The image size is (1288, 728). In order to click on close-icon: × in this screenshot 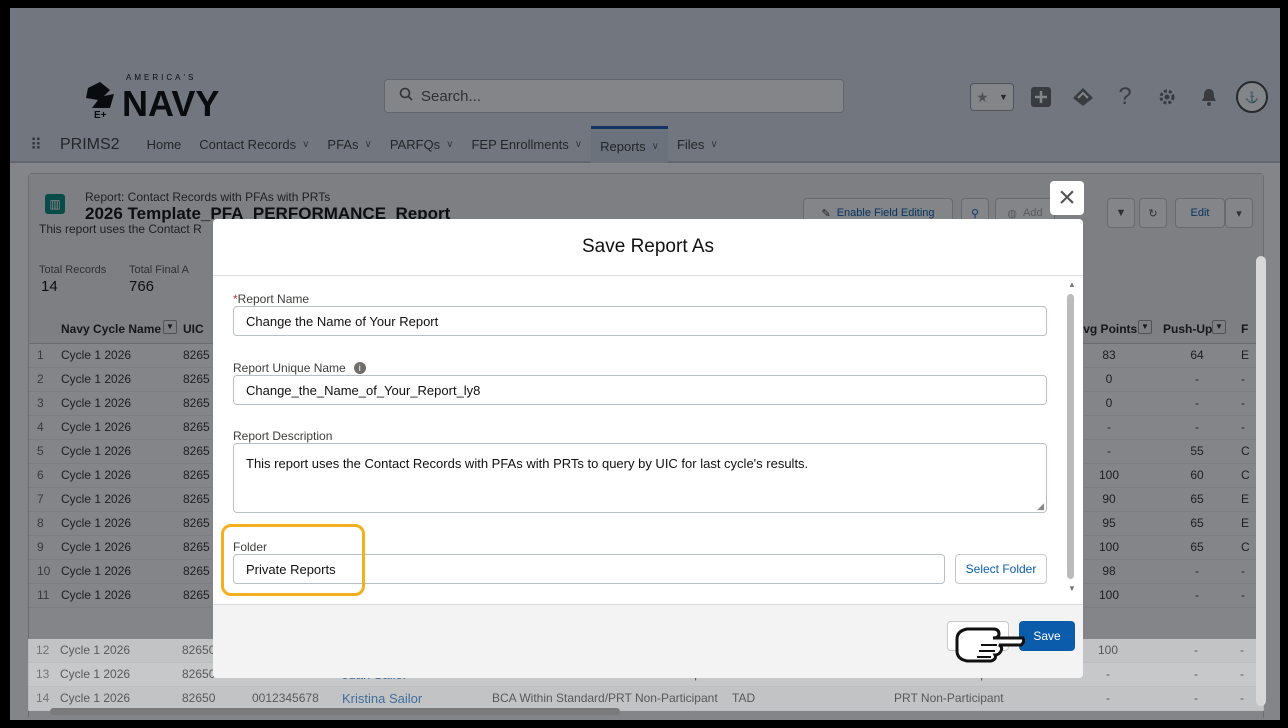, I will do `click(1067, 198)`.